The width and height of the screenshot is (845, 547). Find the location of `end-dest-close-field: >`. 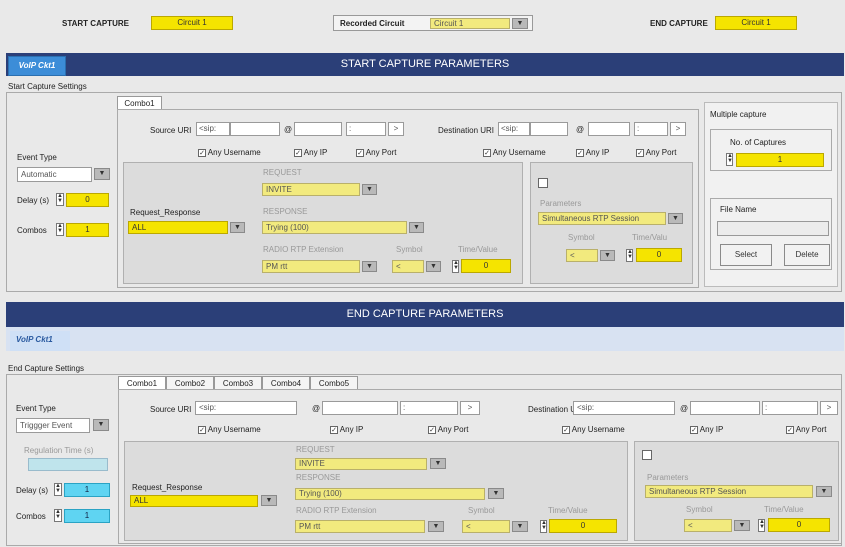

end-dest-close-field: > is located at coordinates (829, 408).